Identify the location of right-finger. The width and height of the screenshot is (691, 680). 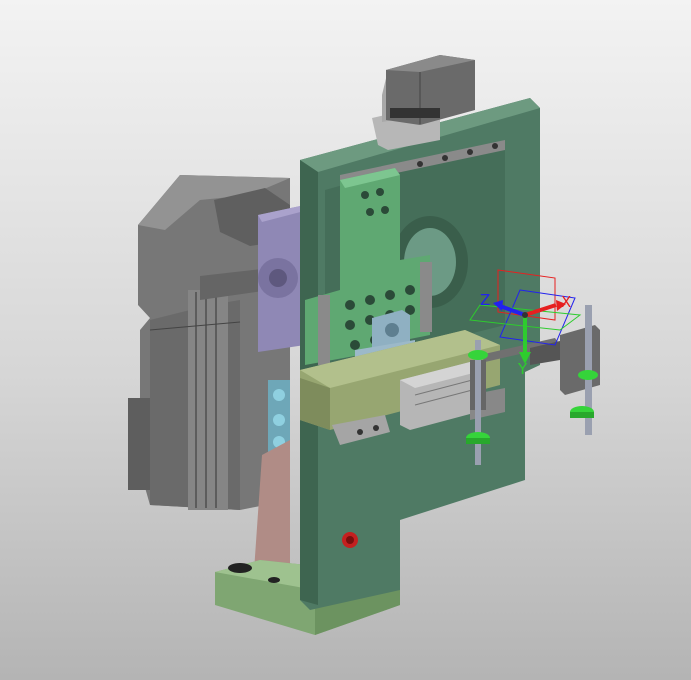
(580, 370).